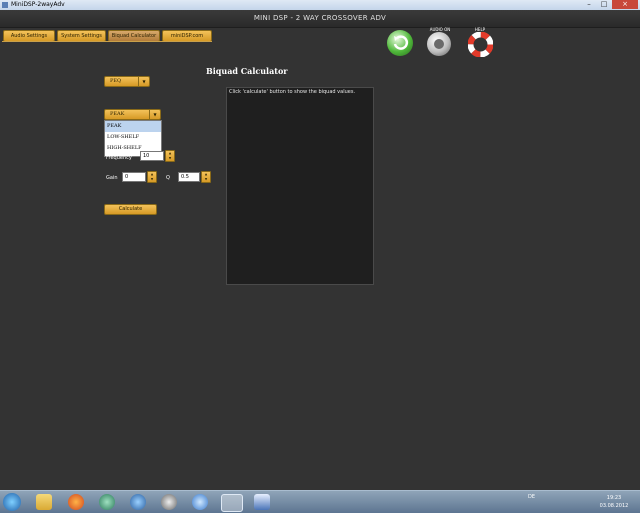  What do you see at coordinates (185, 177) in the screenshot?
I see `q-value: 0.5` at bounding box center [185, 177].